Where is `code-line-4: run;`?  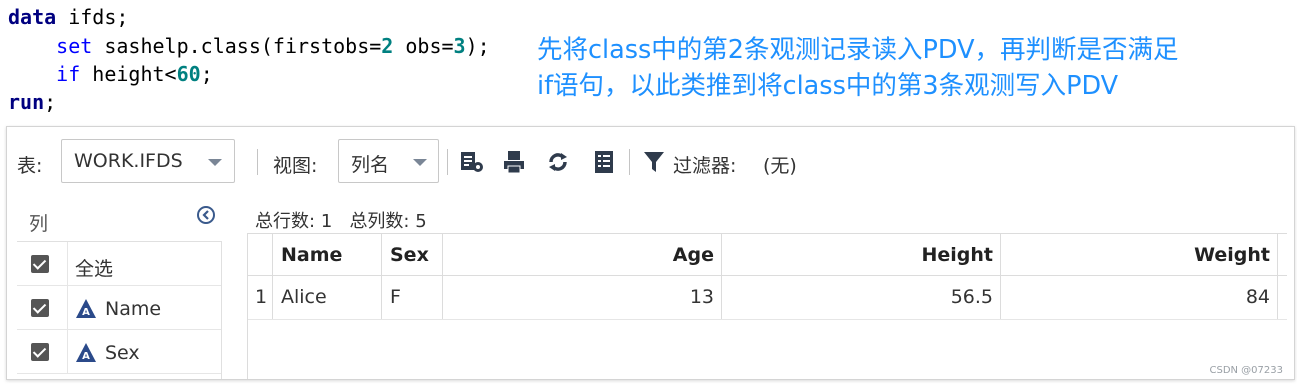
code-line-4: run; is located at coordinates (32, 102).